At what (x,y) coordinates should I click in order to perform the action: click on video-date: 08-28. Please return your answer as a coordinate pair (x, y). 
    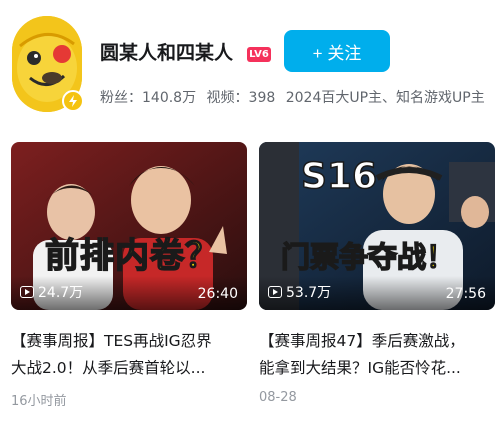
    Looking at the image, I should click on (278, 397).